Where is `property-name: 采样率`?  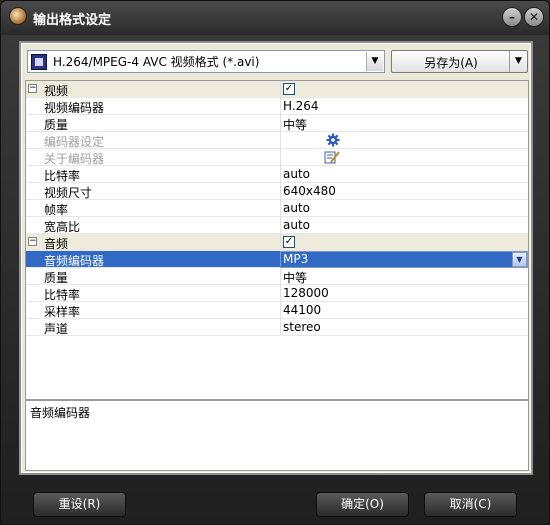
property-name: 采样率 is located at coordinates (62, 312).